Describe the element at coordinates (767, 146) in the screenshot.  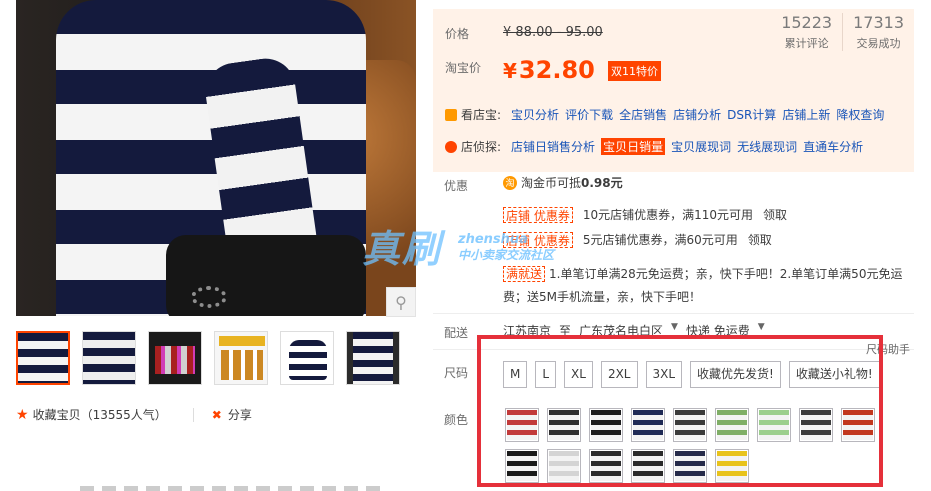
I see `spy-link: 无线展现词` at that location.